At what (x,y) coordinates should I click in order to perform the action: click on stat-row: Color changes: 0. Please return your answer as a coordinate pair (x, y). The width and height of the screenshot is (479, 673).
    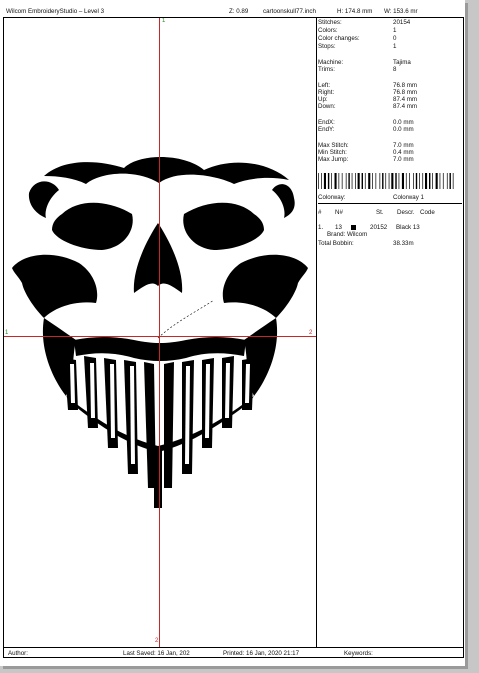
    Looking at the image, I should click on (357, 38).